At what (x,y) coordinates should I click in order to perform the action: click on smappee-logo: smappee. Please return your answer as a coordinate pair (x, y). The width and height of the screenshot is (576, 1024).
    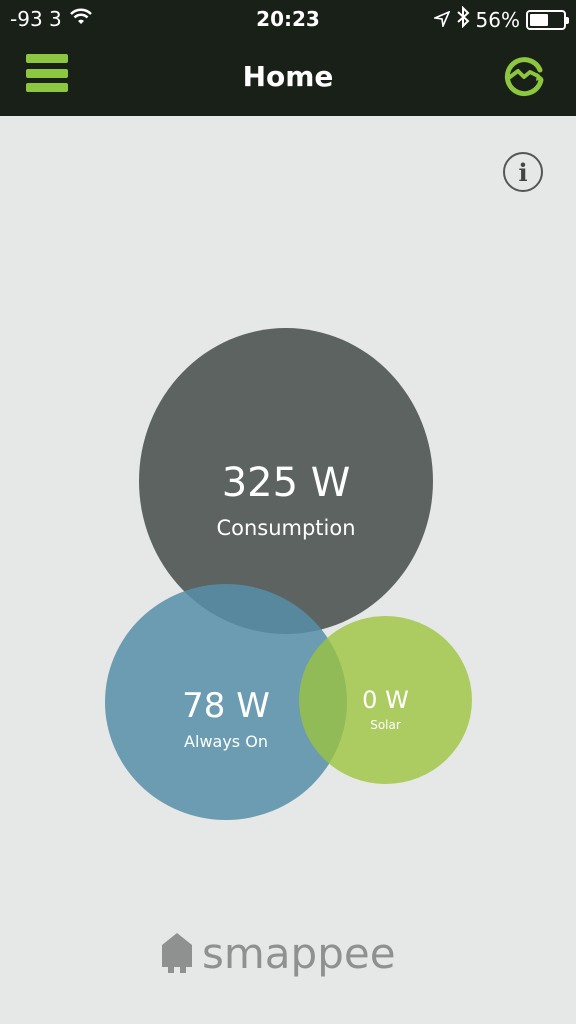
    Looking at the image, I should click on (278, 953).